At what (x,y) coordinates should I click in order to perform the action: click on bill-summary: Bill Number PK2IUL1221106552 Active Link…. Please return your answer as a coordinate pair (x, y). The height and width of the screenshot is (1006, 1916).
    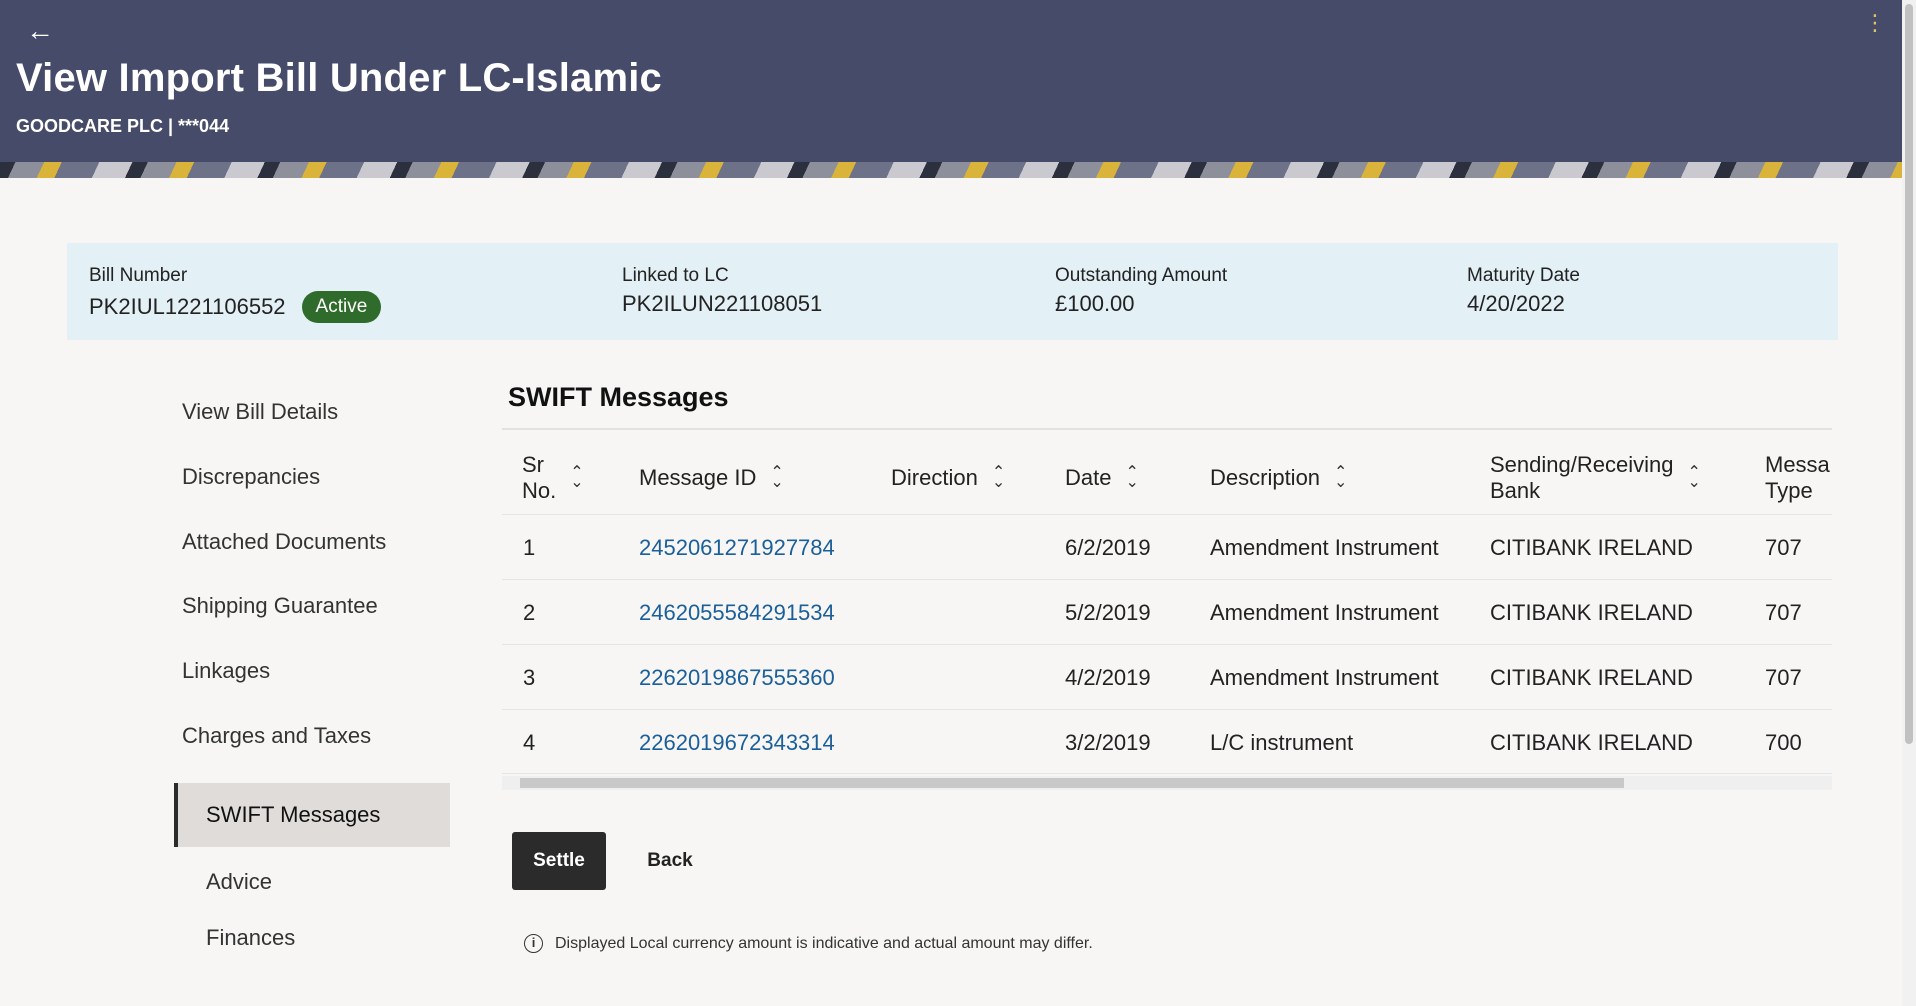
    Looking at the image, I should click on (952, 291).